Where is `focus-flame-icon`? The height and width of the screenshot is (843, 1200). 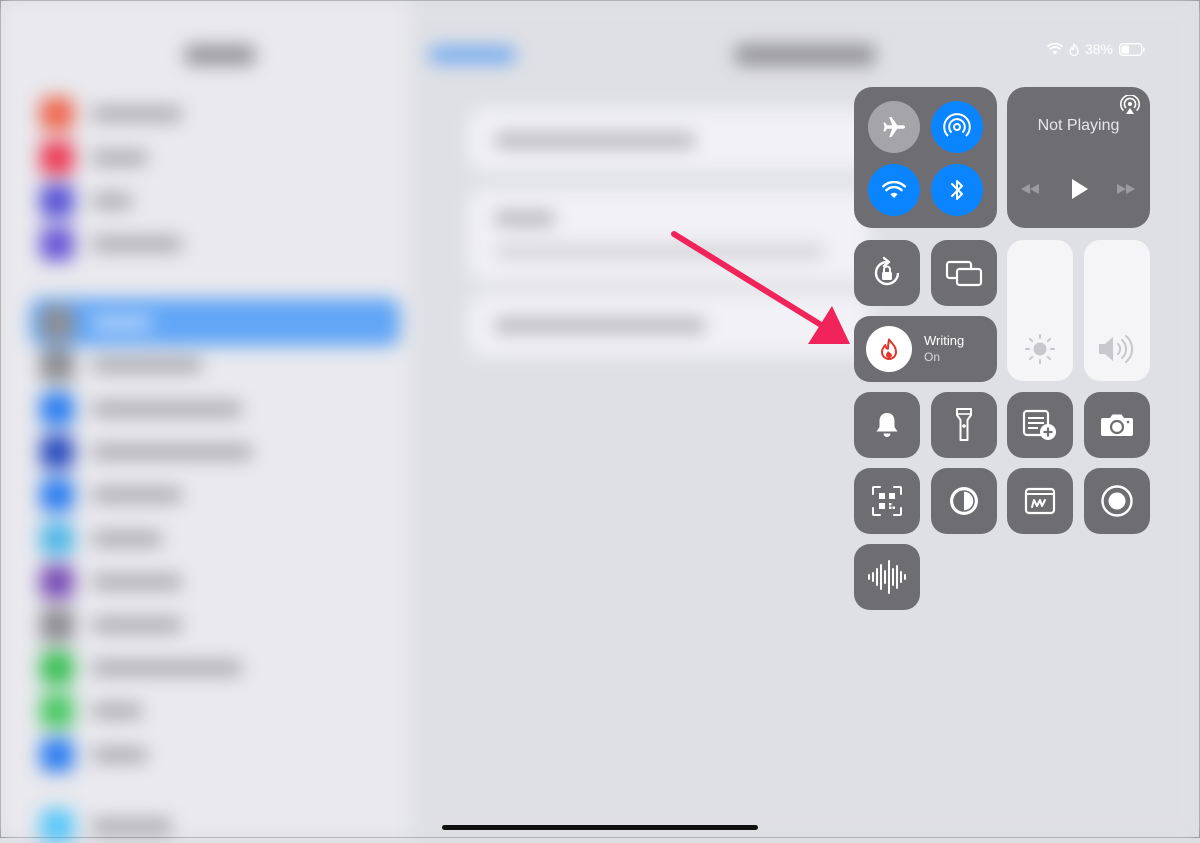 focus-flame-icon is located at coordinates (1074, 49).